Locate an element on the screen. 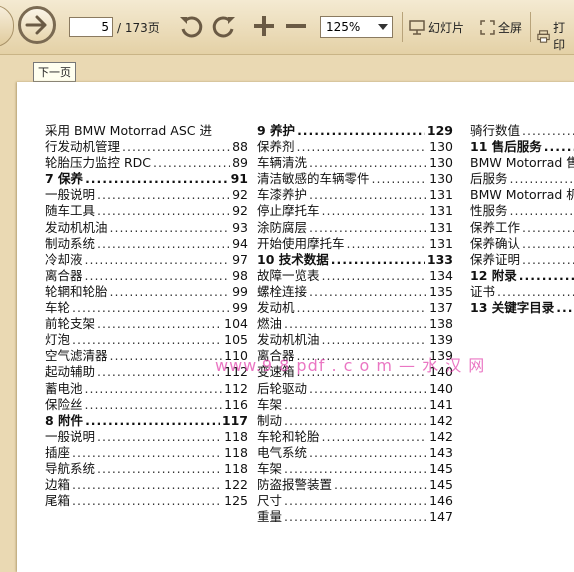 This screenshot has height=572, width=574. toc-entry: 制动 142 is located at coordinates (355, 421).